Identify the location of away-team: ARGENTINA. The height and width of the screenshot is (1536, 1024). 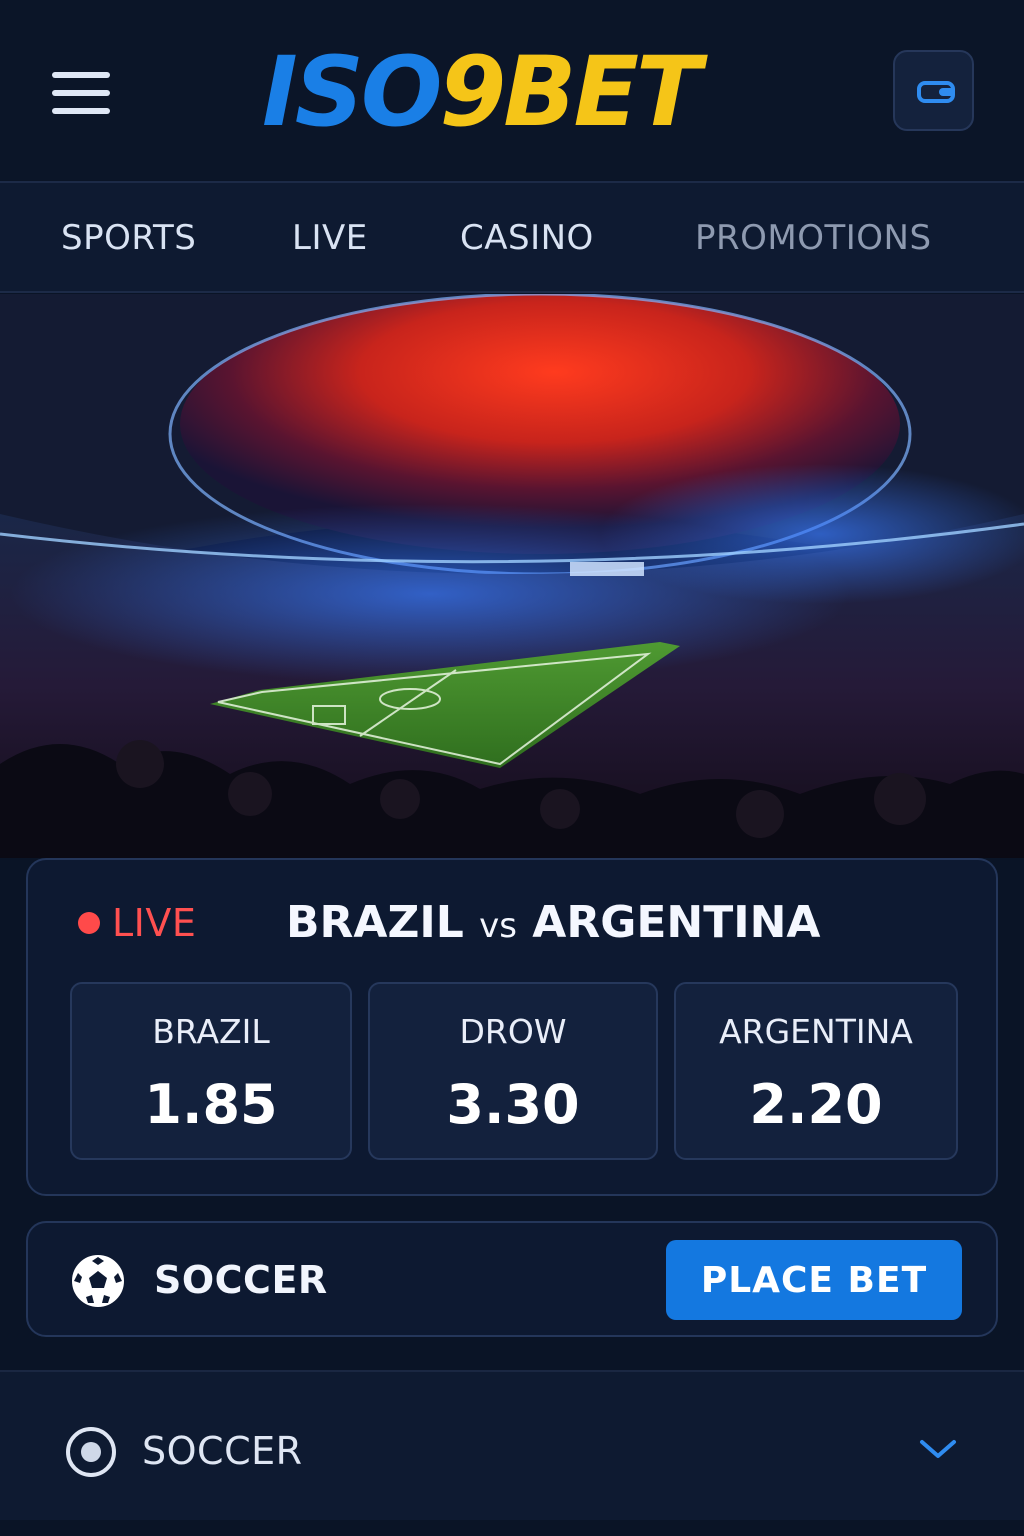
(676, 922).